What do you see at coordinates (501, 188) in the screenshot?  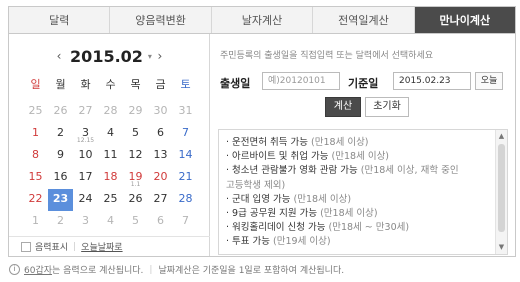 I see `scroll-thumb` at bounding box center [501, 188].